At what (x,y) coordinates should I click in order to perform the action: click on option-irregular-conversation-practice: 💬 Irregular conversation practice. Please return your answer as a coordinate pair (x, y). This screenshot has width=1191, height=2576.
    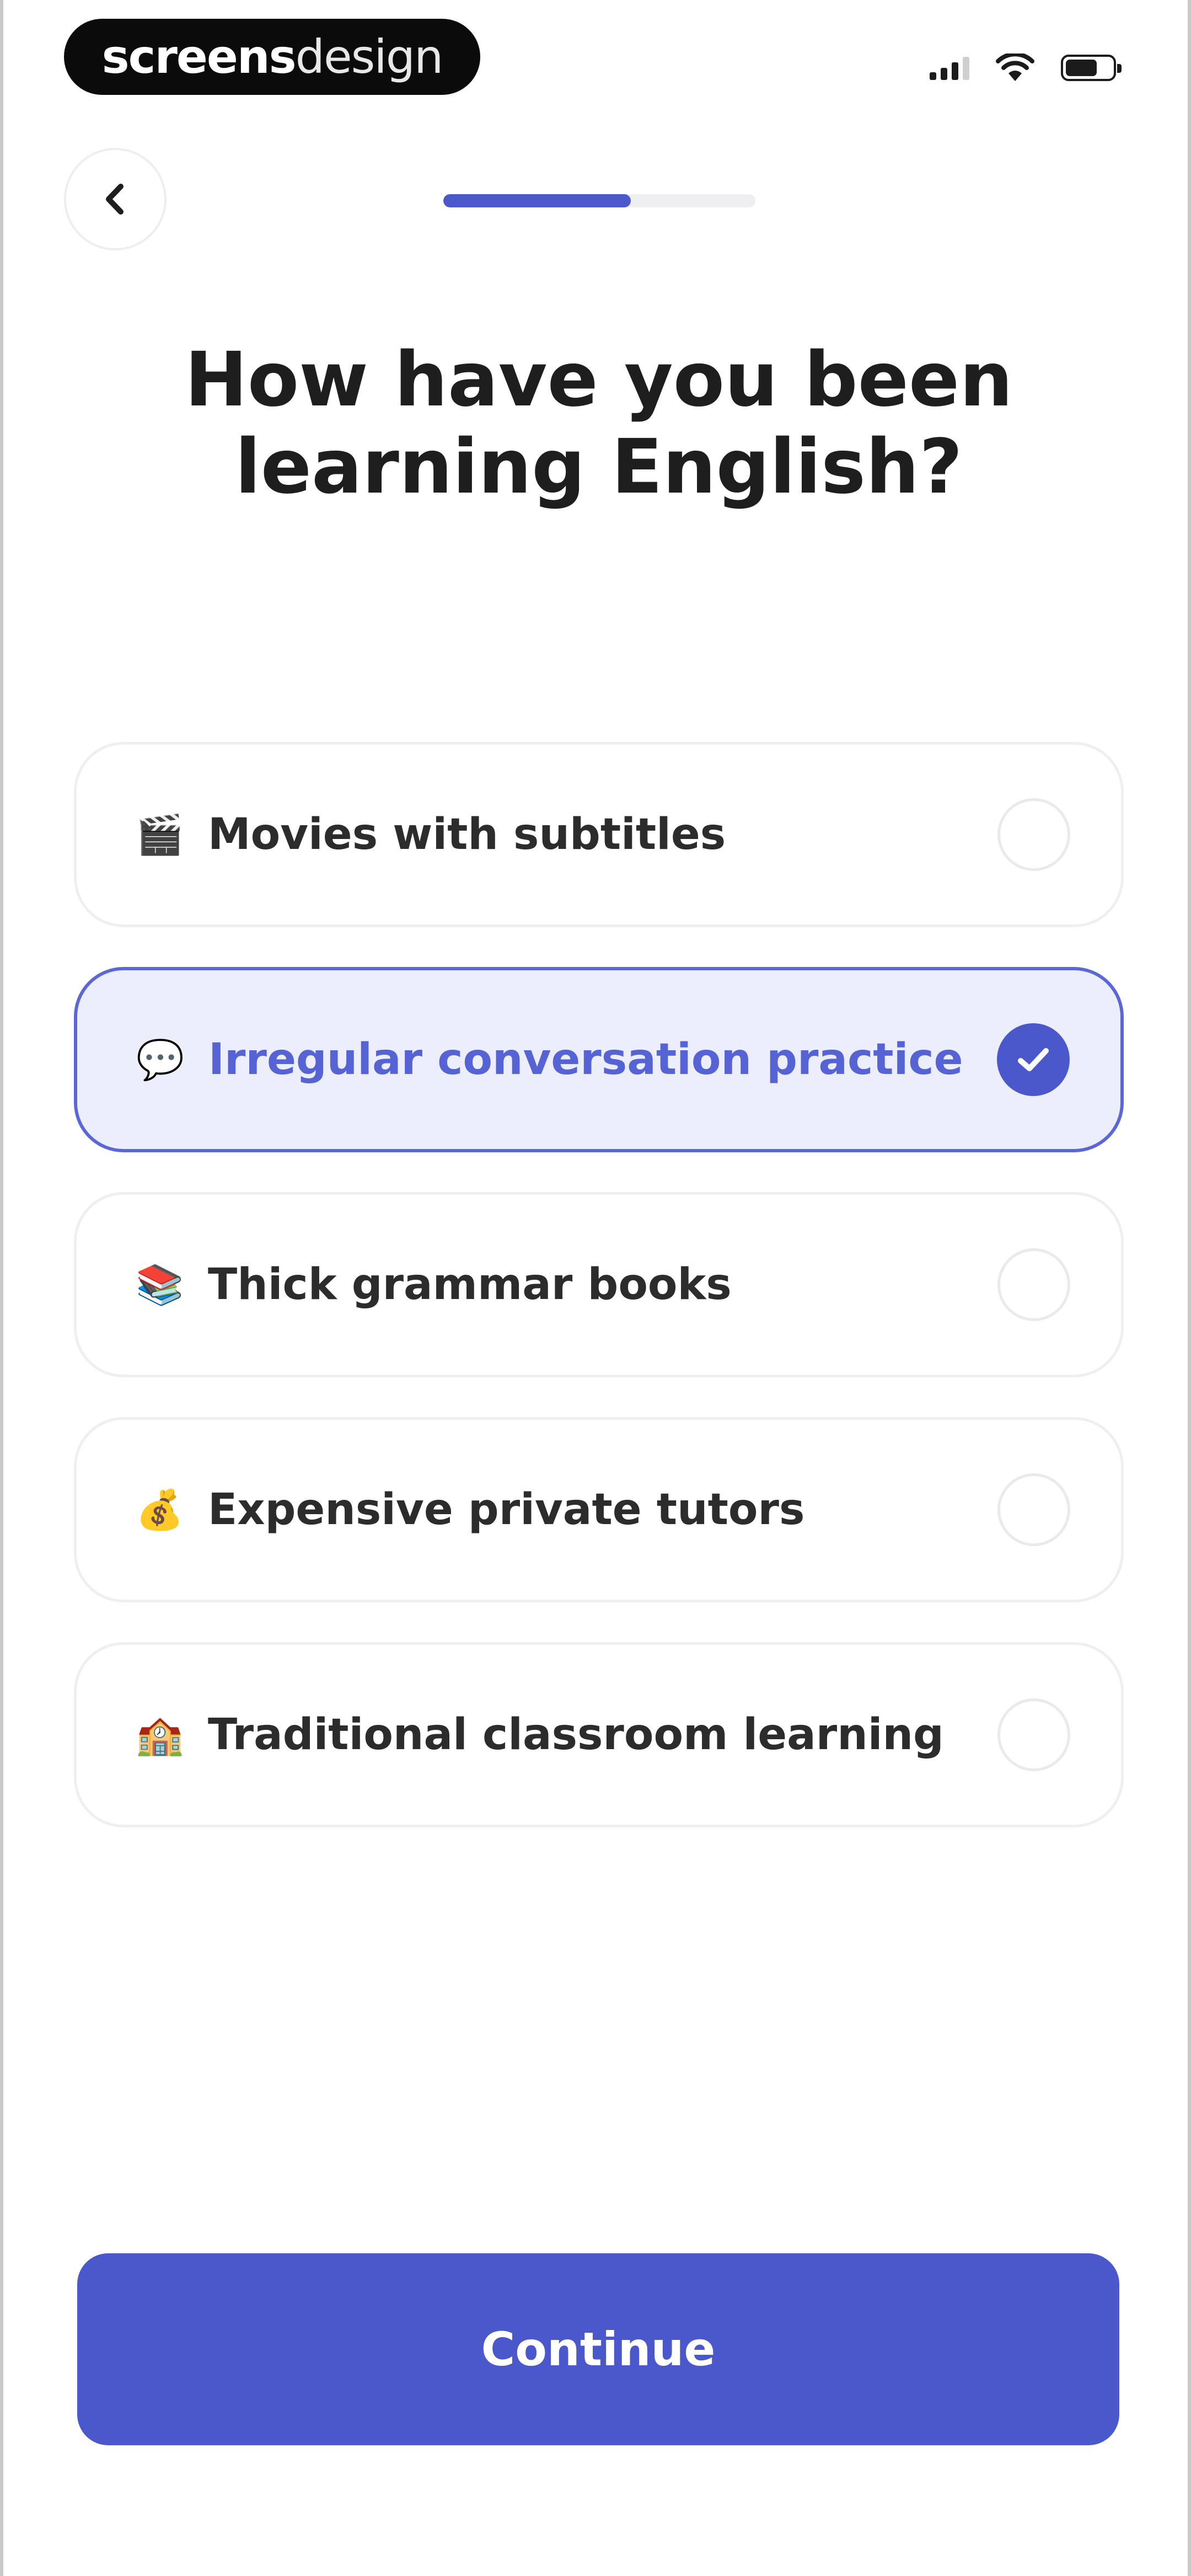
    Looking at the image, I should click on (599, 1059).